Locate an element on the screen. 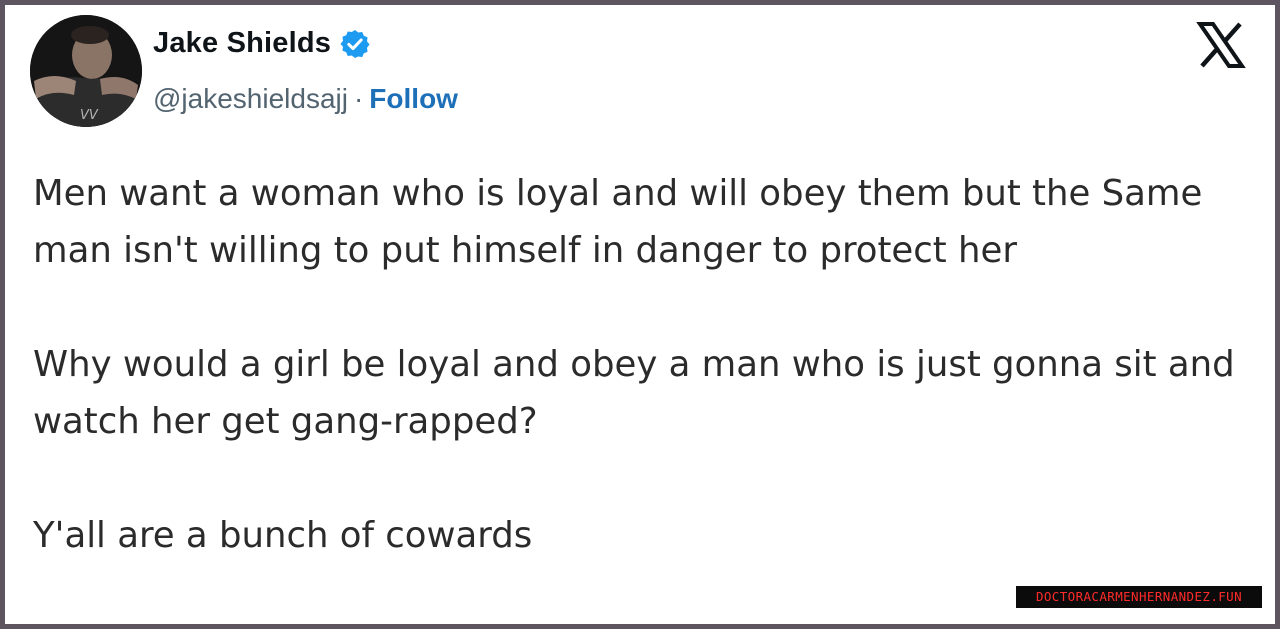 The image size is (1280, 629). watermark-label: DOCTORACARMENHERNANDEZ.FUN is located at coordinates (1139, 597).